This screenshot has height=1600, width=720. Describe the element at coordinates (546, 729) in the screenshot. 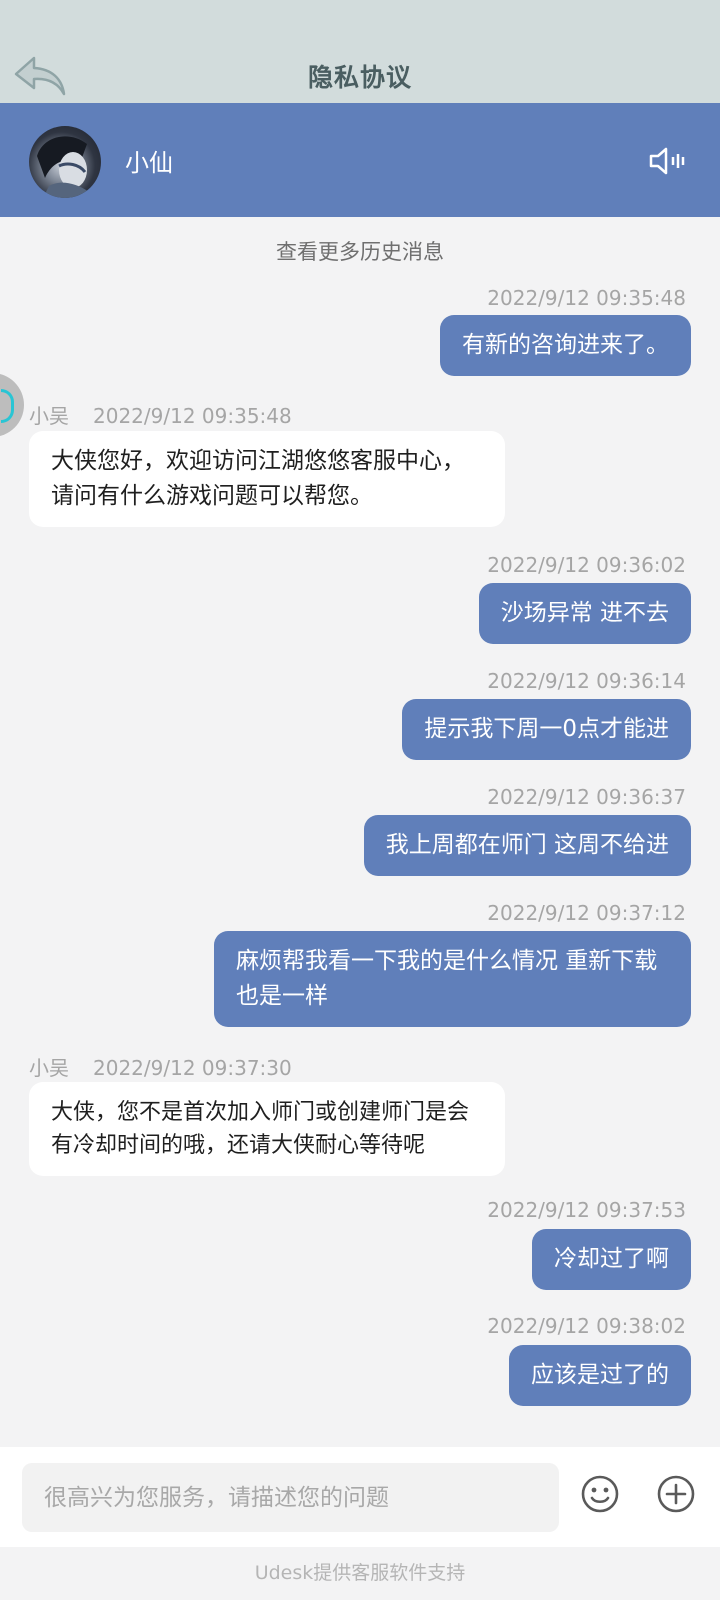

I see `outgoing-message: 提示我下周一0点才能进` at that location.